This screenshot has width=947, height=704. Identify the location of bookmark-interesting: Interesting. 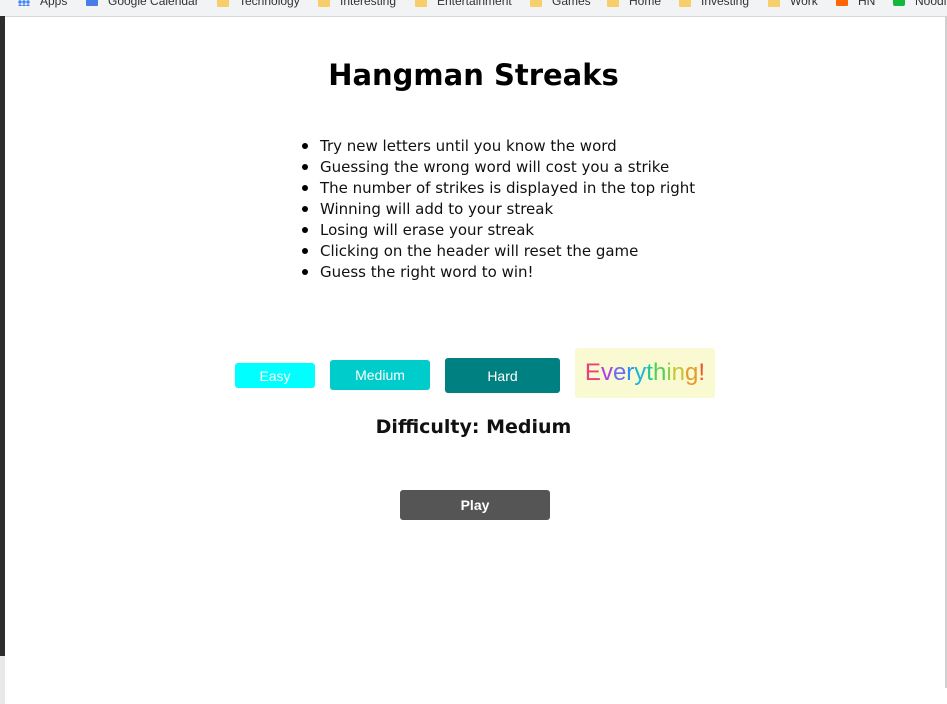
(357, 4).